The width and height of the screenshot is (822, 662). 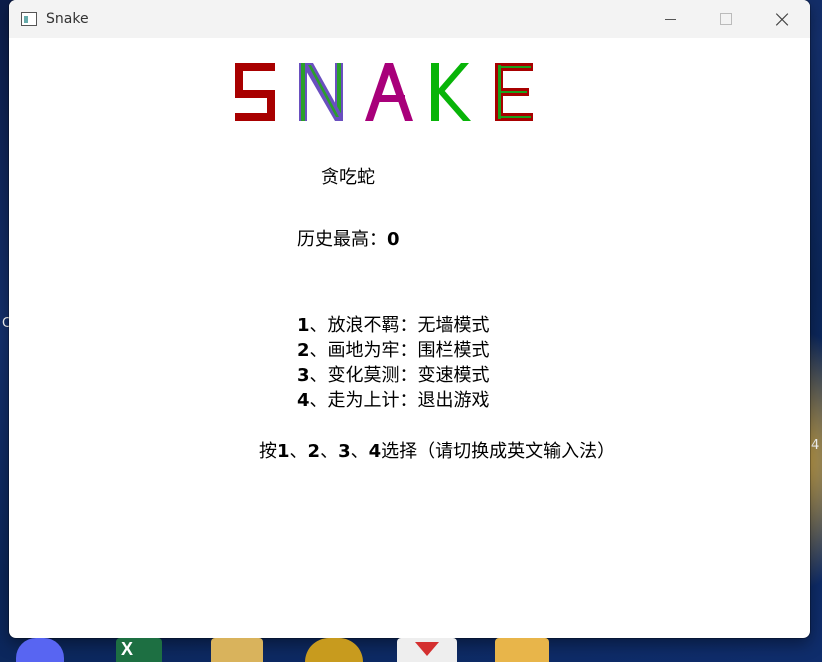 What do you see at coordinates (514, 92) in the screenshot?
I see `logo-letter-e` at bounding box center [514, 92].